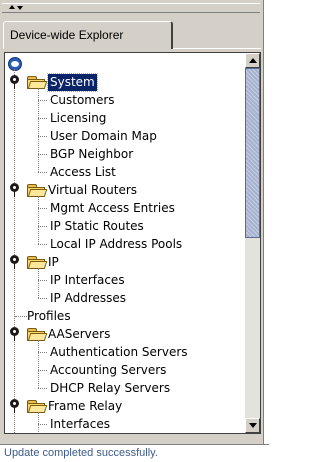 The height and width of the screenshot is (462, 320). What do you see at coordinates (78, 118) in the screenshot?
I see `tree-node-label: Licensing` at bounding box center [78, 118].